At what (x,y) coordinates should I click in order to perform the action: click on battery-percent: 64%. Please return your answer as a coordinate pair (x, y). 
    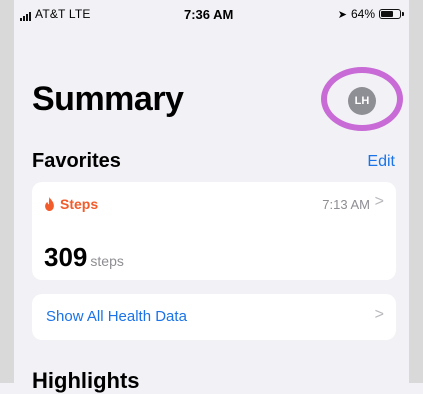
    Looking at the image, I should click on (362, 14).